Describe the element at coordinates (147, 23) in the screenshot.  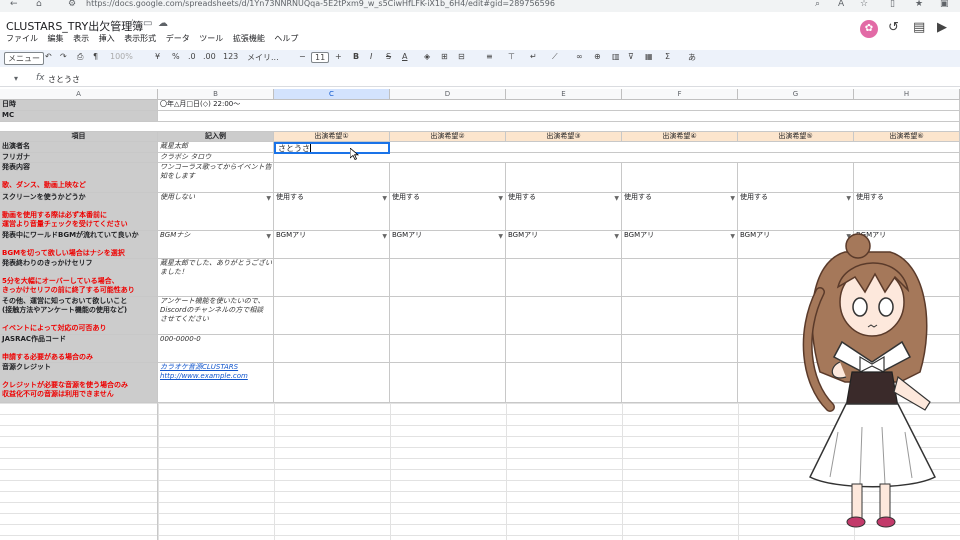
I see `move-icon: ▭` at that location.